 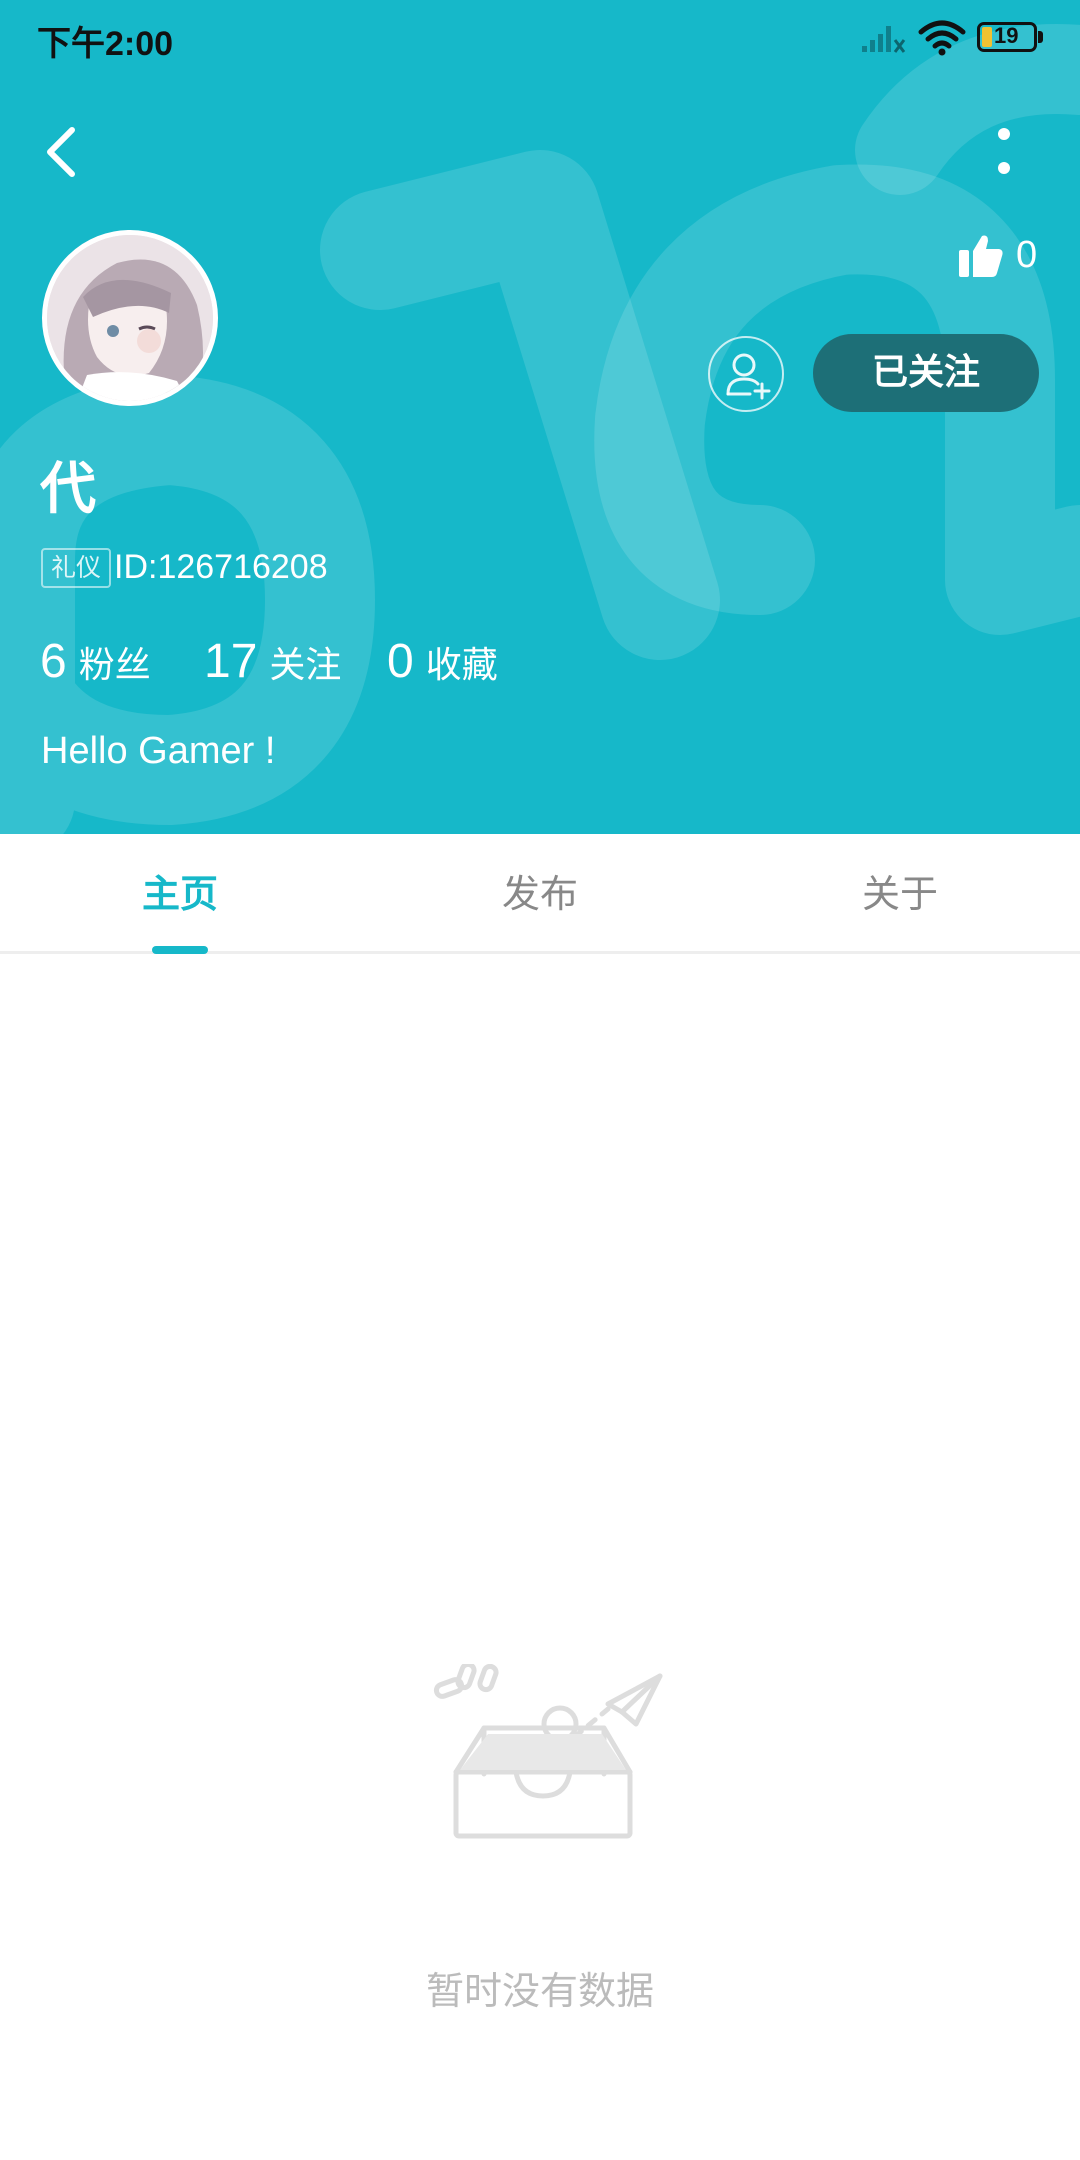 What do you see at coordinates (884, 39) in the screenshot?
I see `signal-icon` at bounding box center [884, 39].